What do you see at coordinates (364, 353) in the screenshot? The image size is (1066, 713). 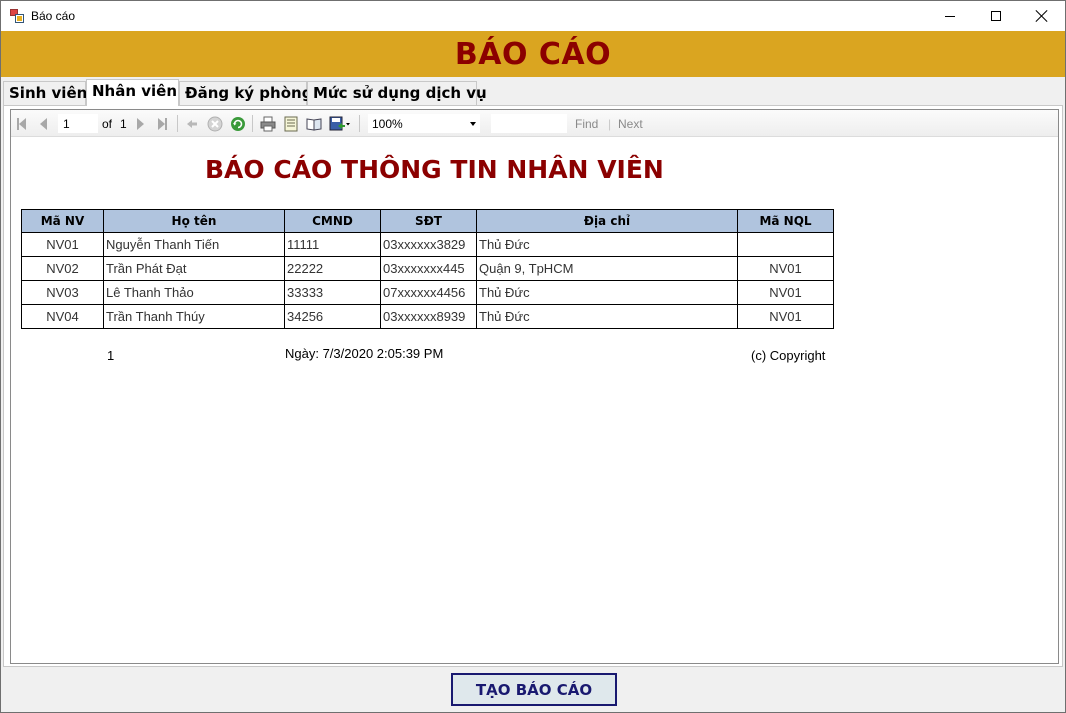 I see `report-date: Ngày: 7/3/2020 2:05:39 PM` at bounding box center [364, 353].